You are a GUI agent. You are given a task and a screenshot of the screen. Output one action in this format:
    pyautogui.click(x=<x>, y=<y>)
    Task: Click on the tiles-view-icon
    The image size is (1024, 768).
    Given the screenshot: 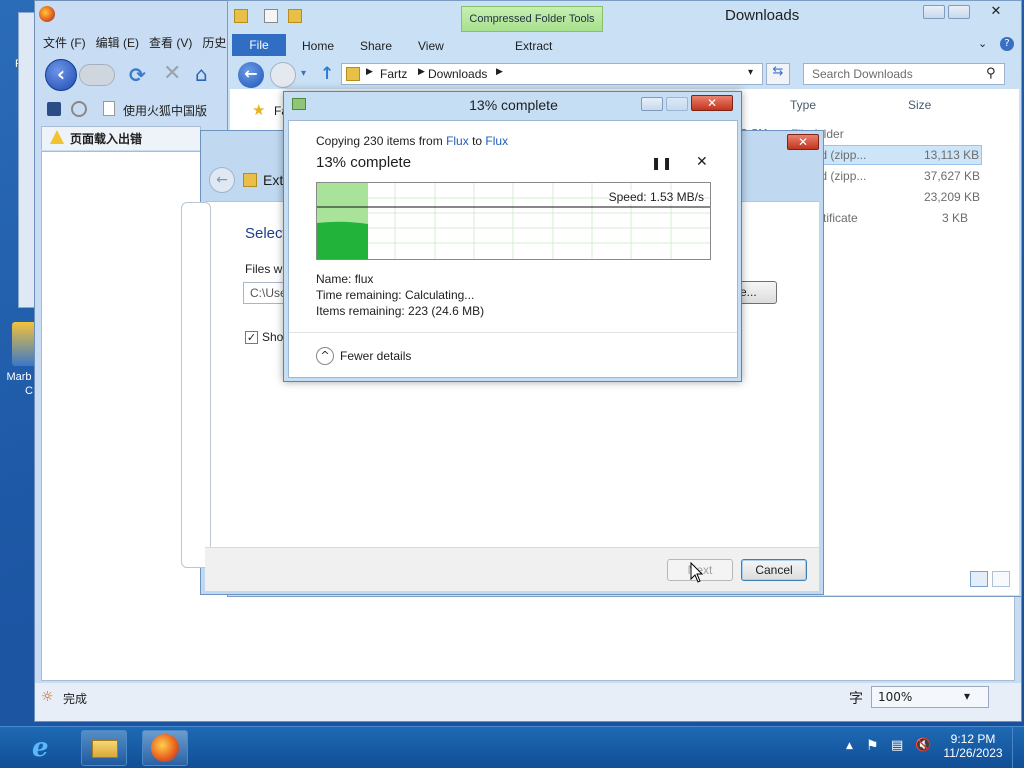 What is the action you would take?
    pyautogui.click(x=1001, y=579)
    